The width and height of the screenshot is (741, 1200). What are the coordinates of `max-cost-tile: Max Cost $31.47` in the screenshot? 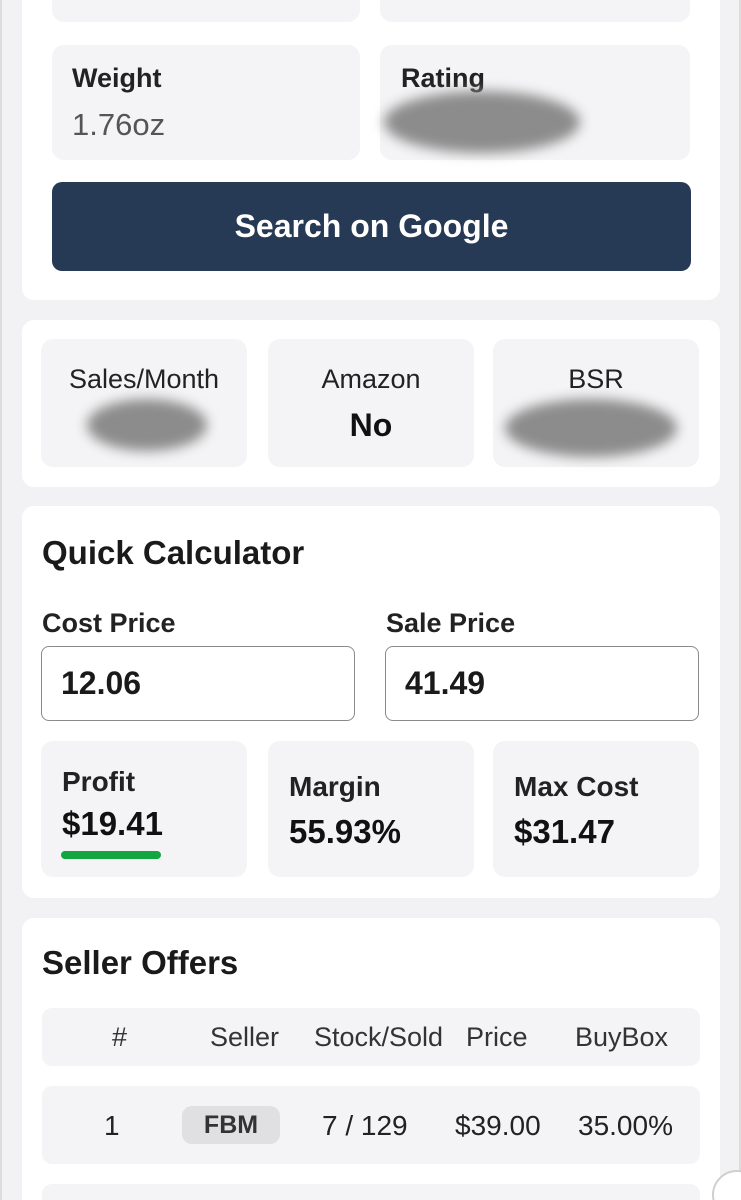 It's located at (596, 809).